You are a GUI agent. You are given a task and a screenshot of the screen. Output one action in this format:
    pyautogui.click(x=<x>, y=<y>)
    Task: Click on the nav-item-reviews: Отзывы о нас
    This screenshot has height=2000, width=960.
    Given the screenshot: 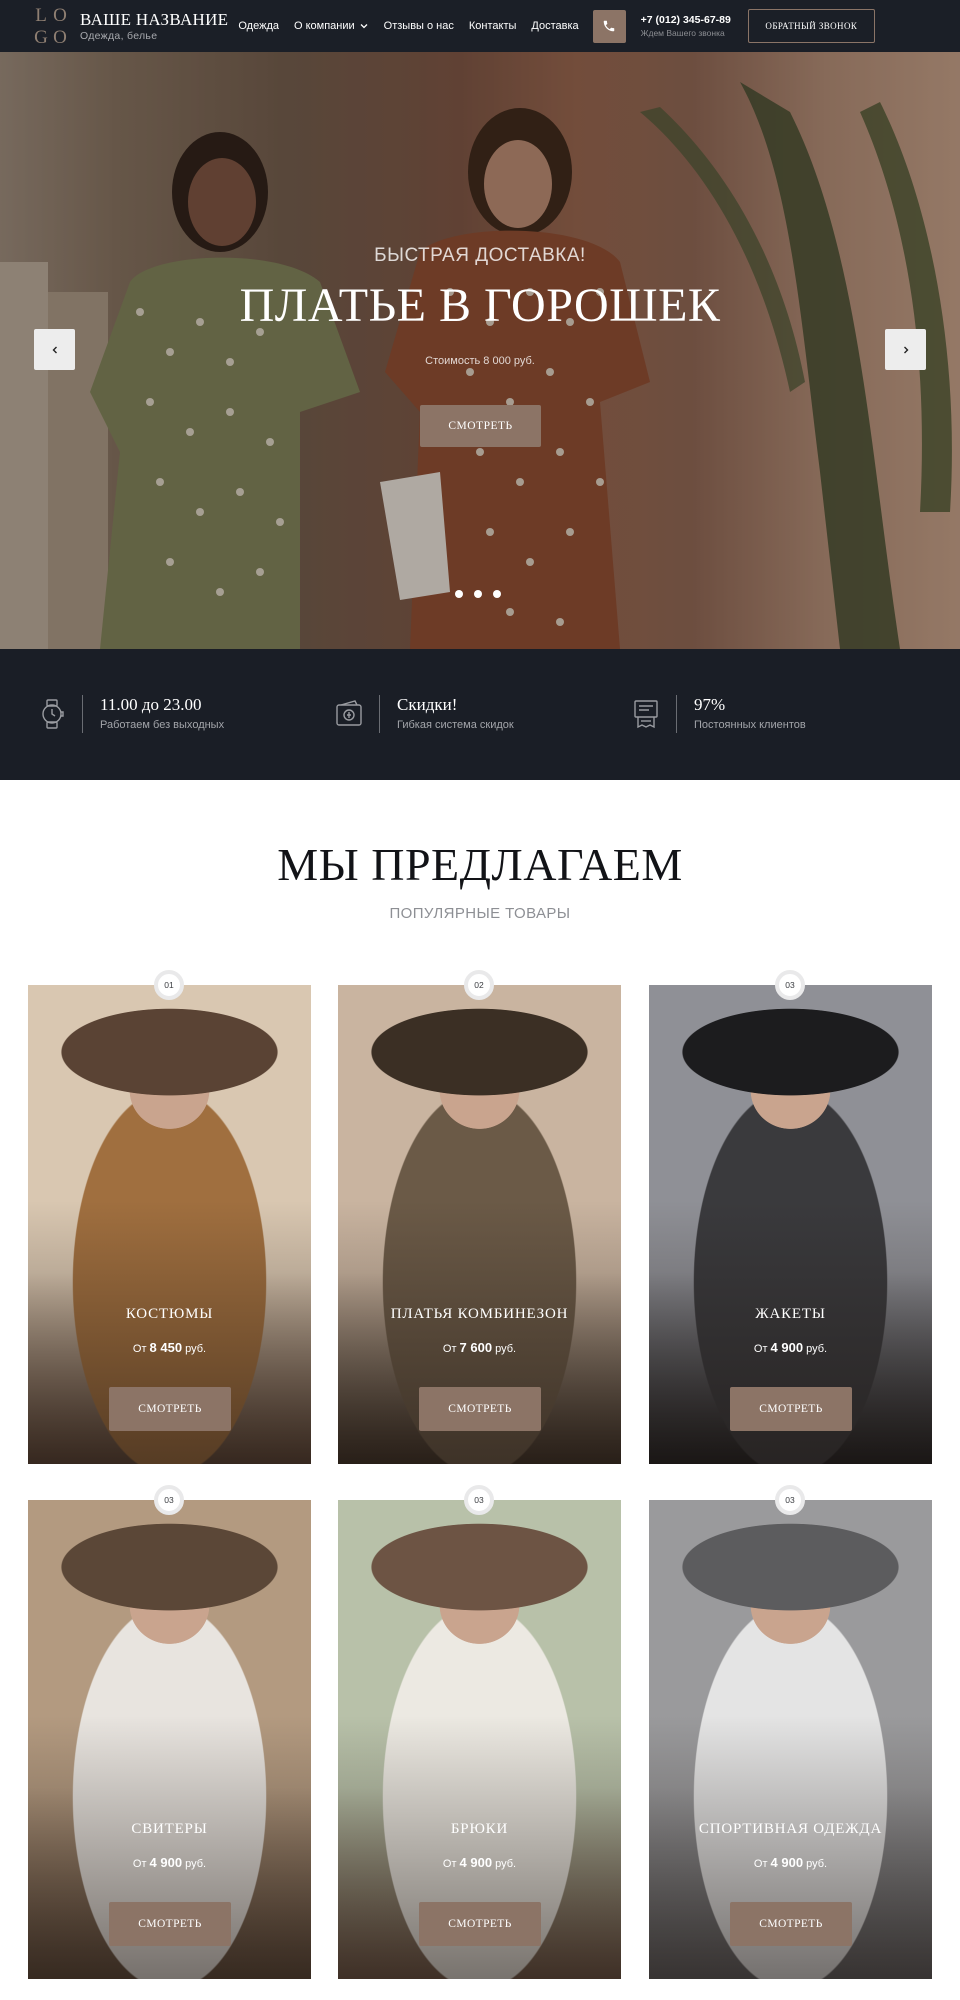 What is the action you would take?
    pyautogui.click(x=419, y=26)
    